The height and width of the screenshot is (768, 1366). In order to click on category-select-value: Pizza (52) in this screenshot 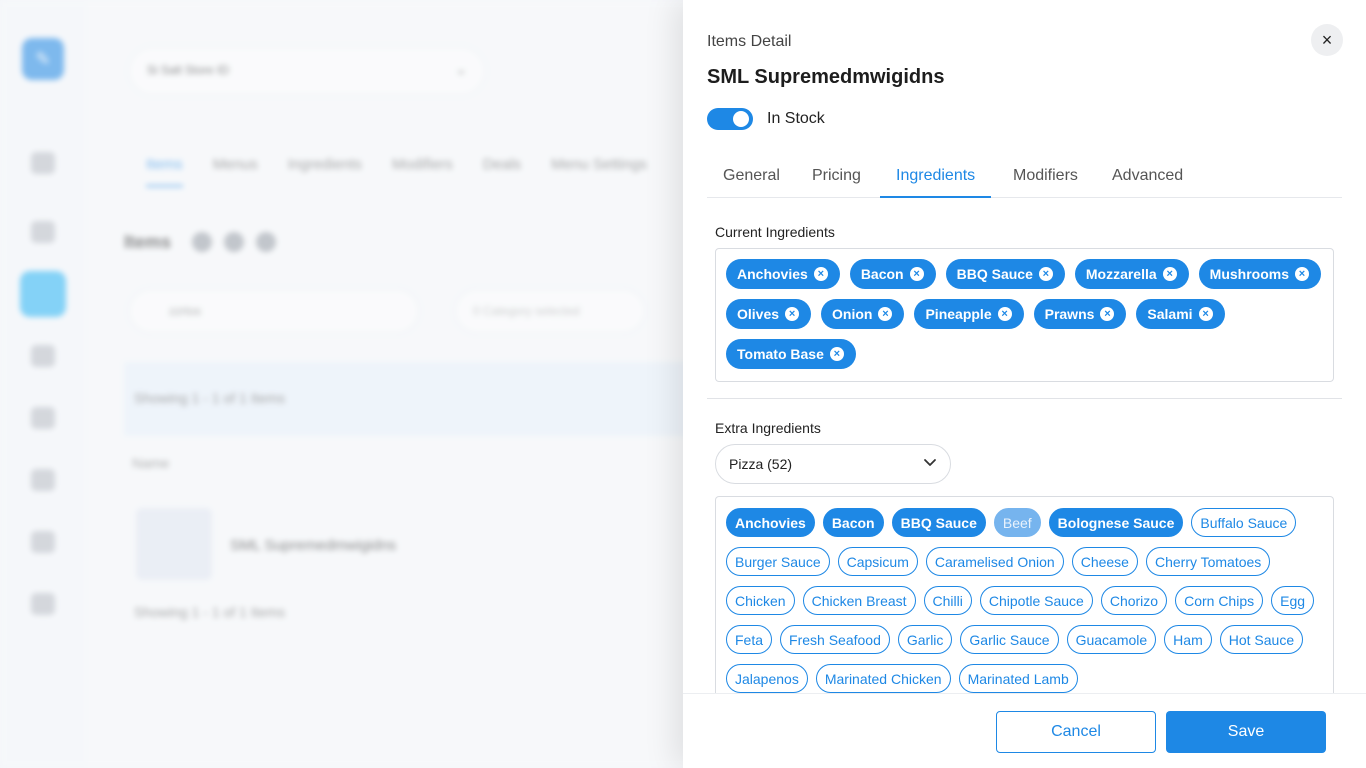, I will do `click(761, 464)`.